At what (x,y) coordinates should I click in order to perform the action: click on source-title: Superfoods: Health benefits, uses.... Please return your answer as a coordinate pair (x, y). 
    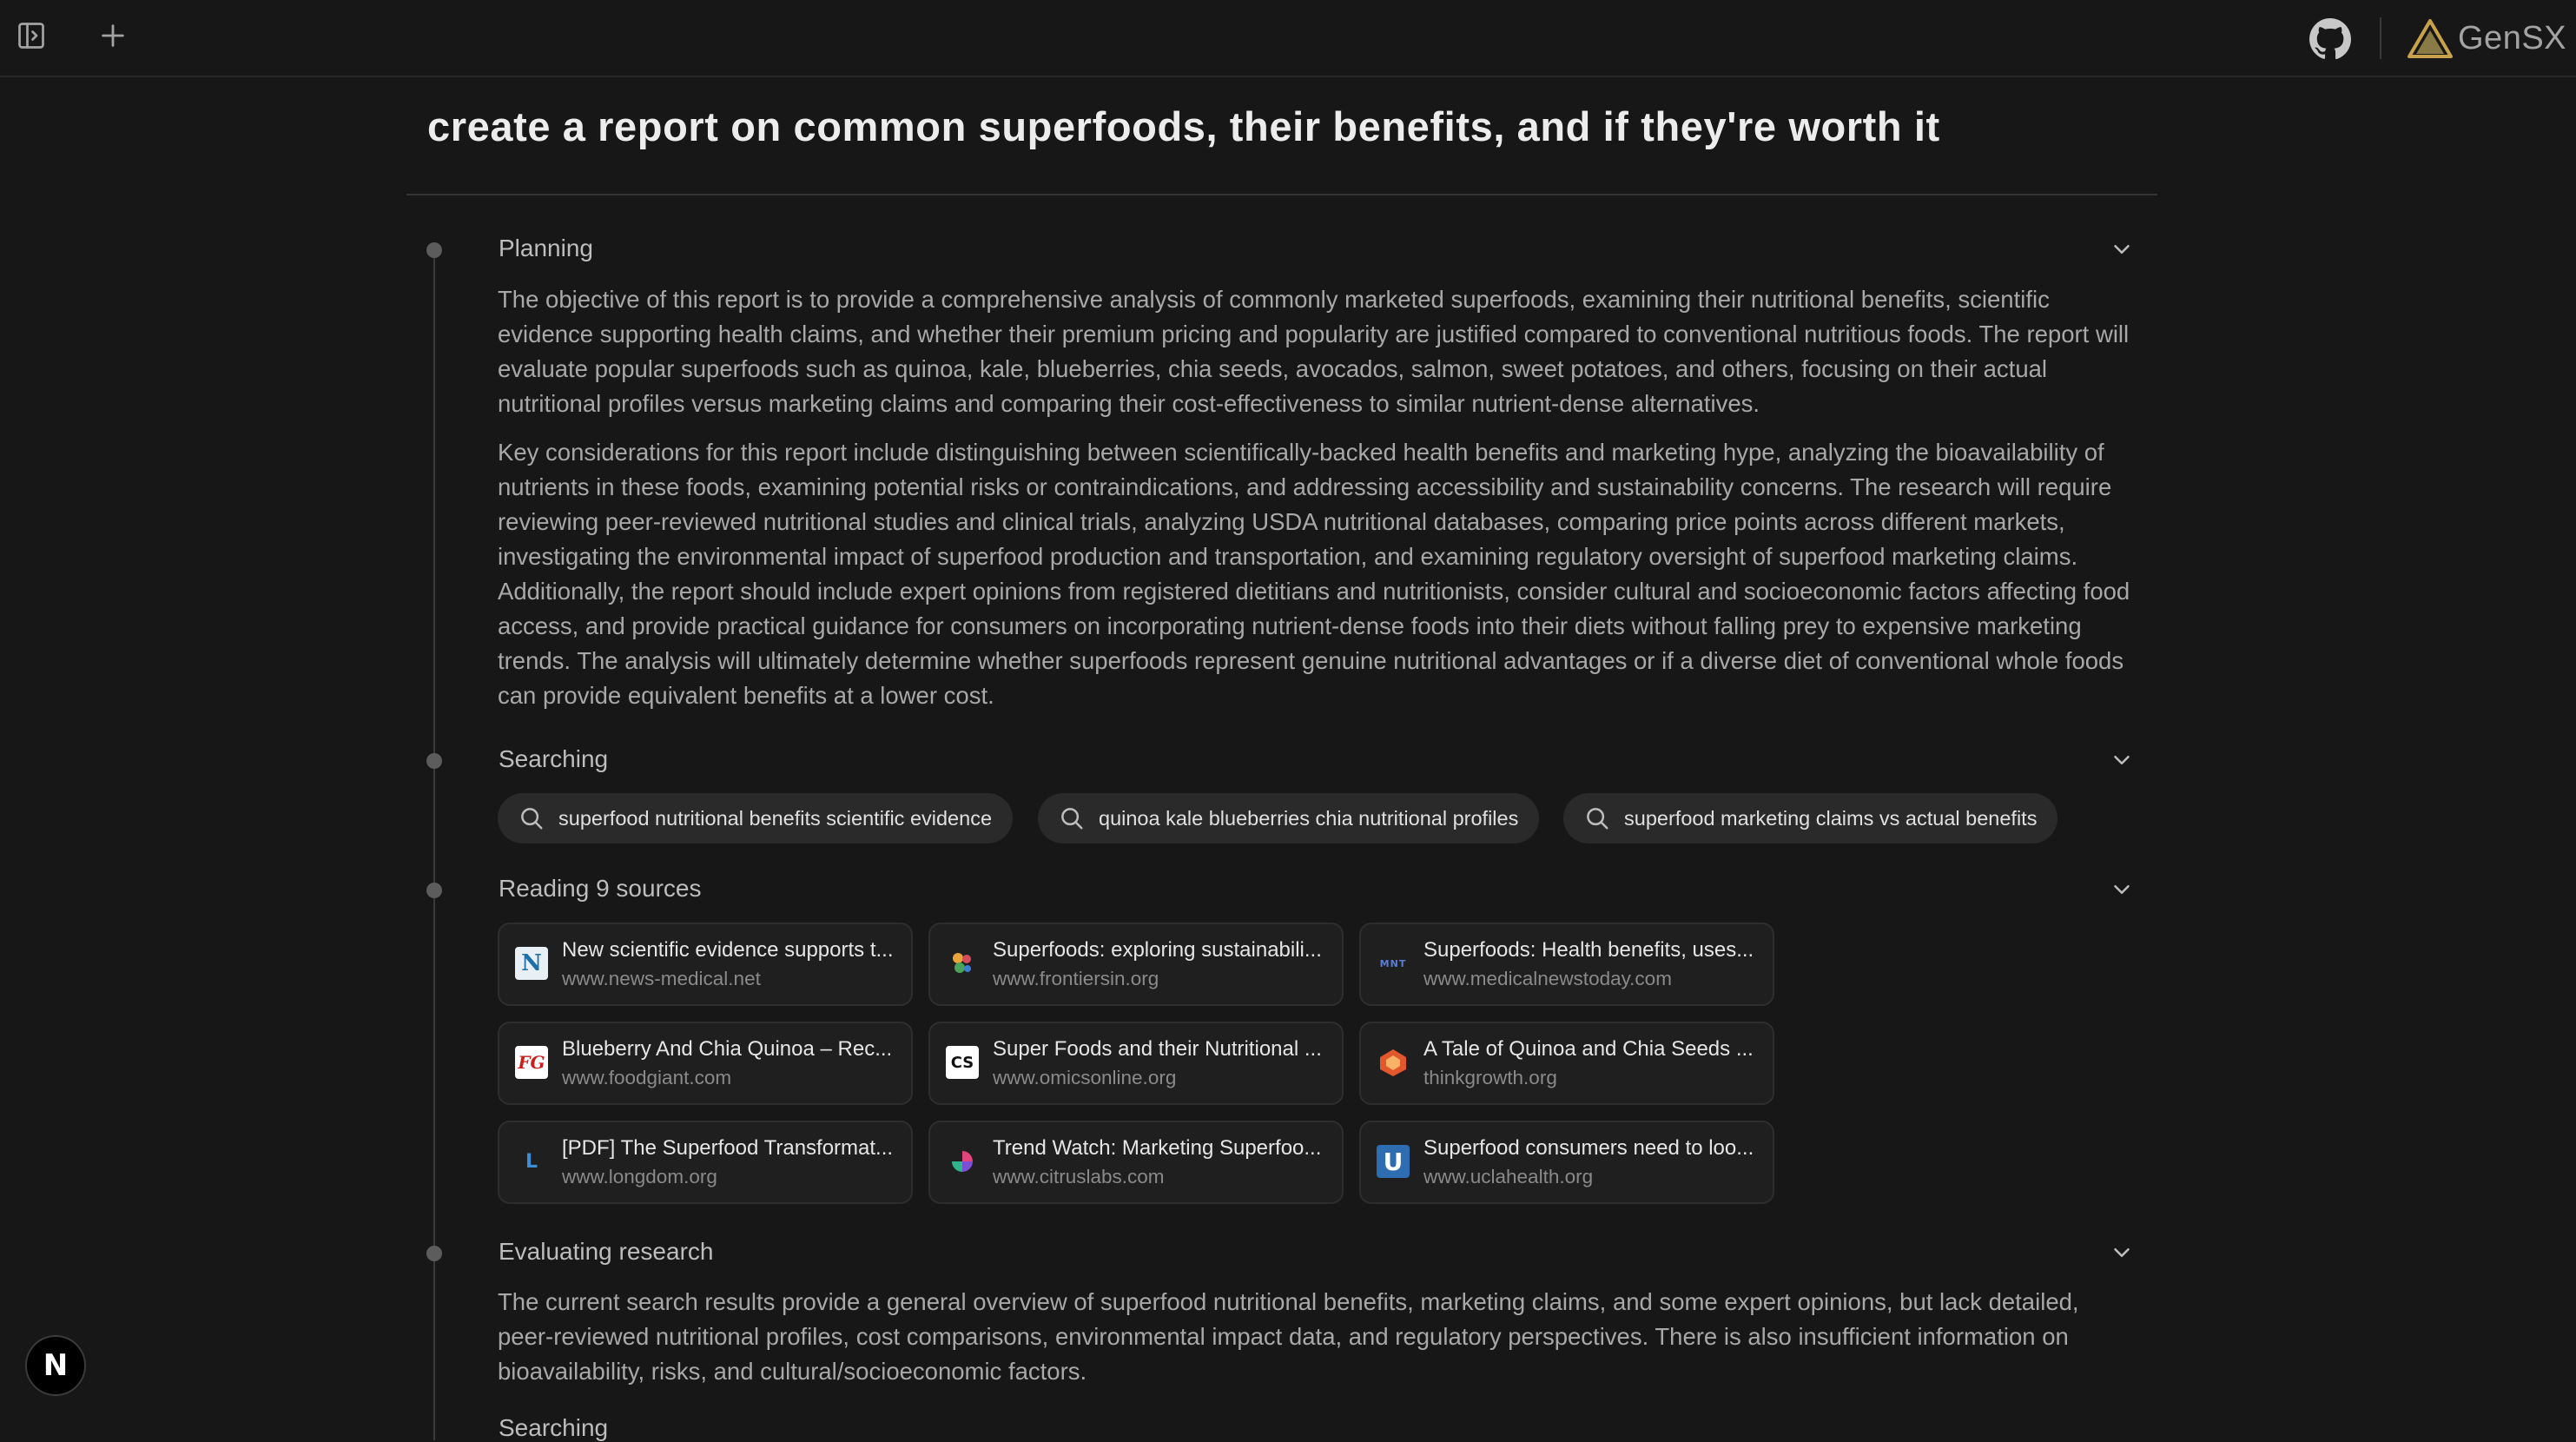
    Looking at the image, I should click on (1589, 950).